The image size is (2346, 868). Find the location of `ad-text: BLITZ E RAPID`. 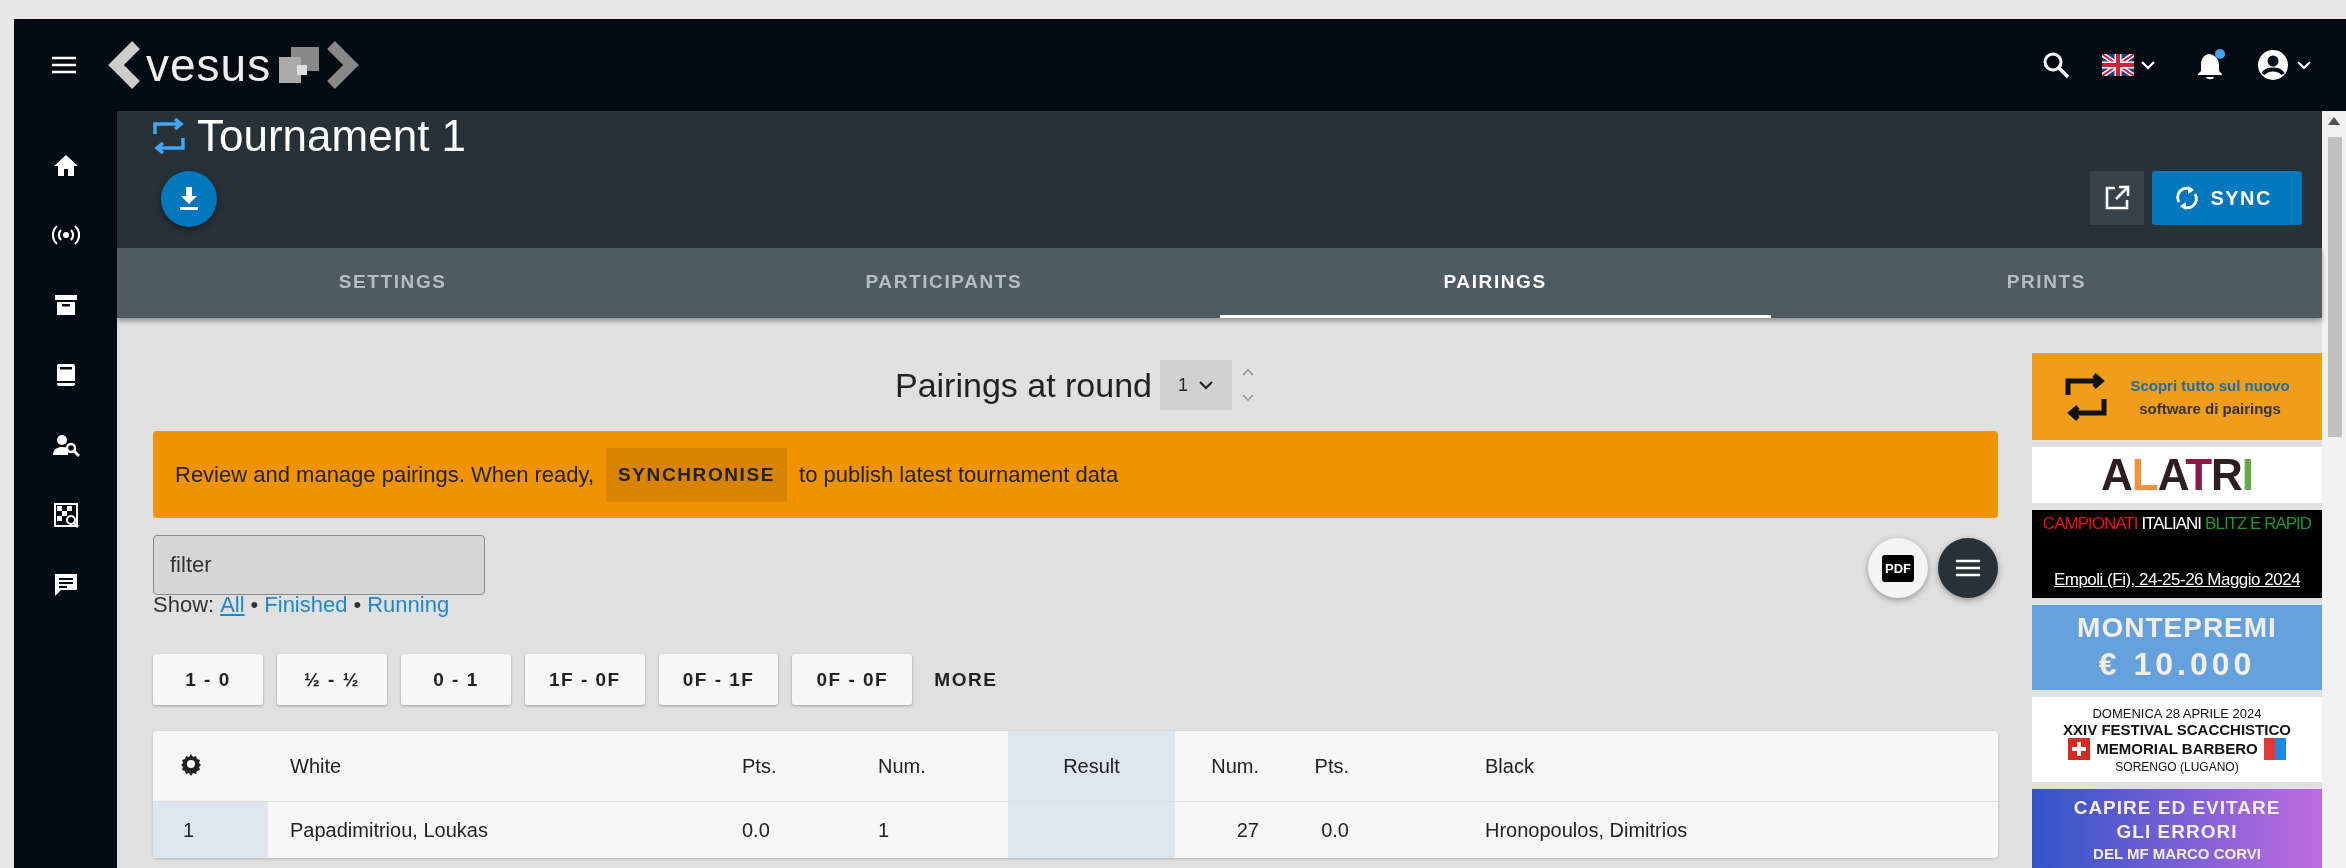

ad-text: BLITZ E RAPID is located at coordinates (2258, 524).